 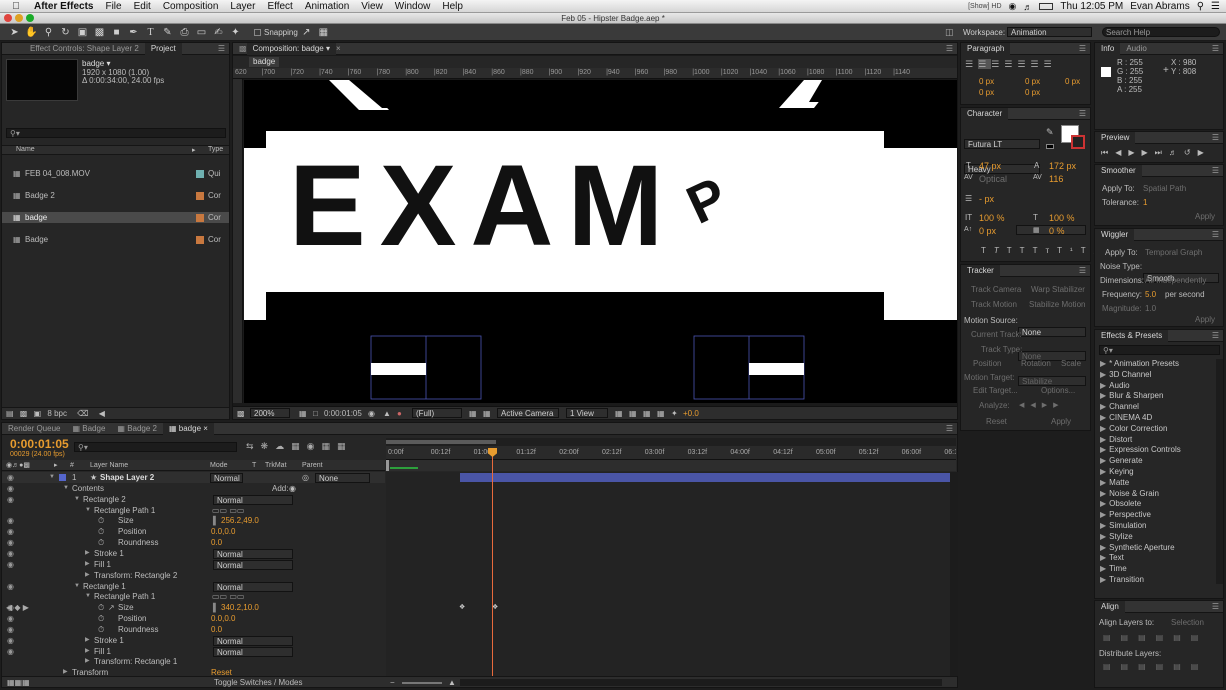 What do you see at coordinates (34, 429) in the screenshot?
I see `tab-render-queue: Render Queue` at bounding box center [34, 429].